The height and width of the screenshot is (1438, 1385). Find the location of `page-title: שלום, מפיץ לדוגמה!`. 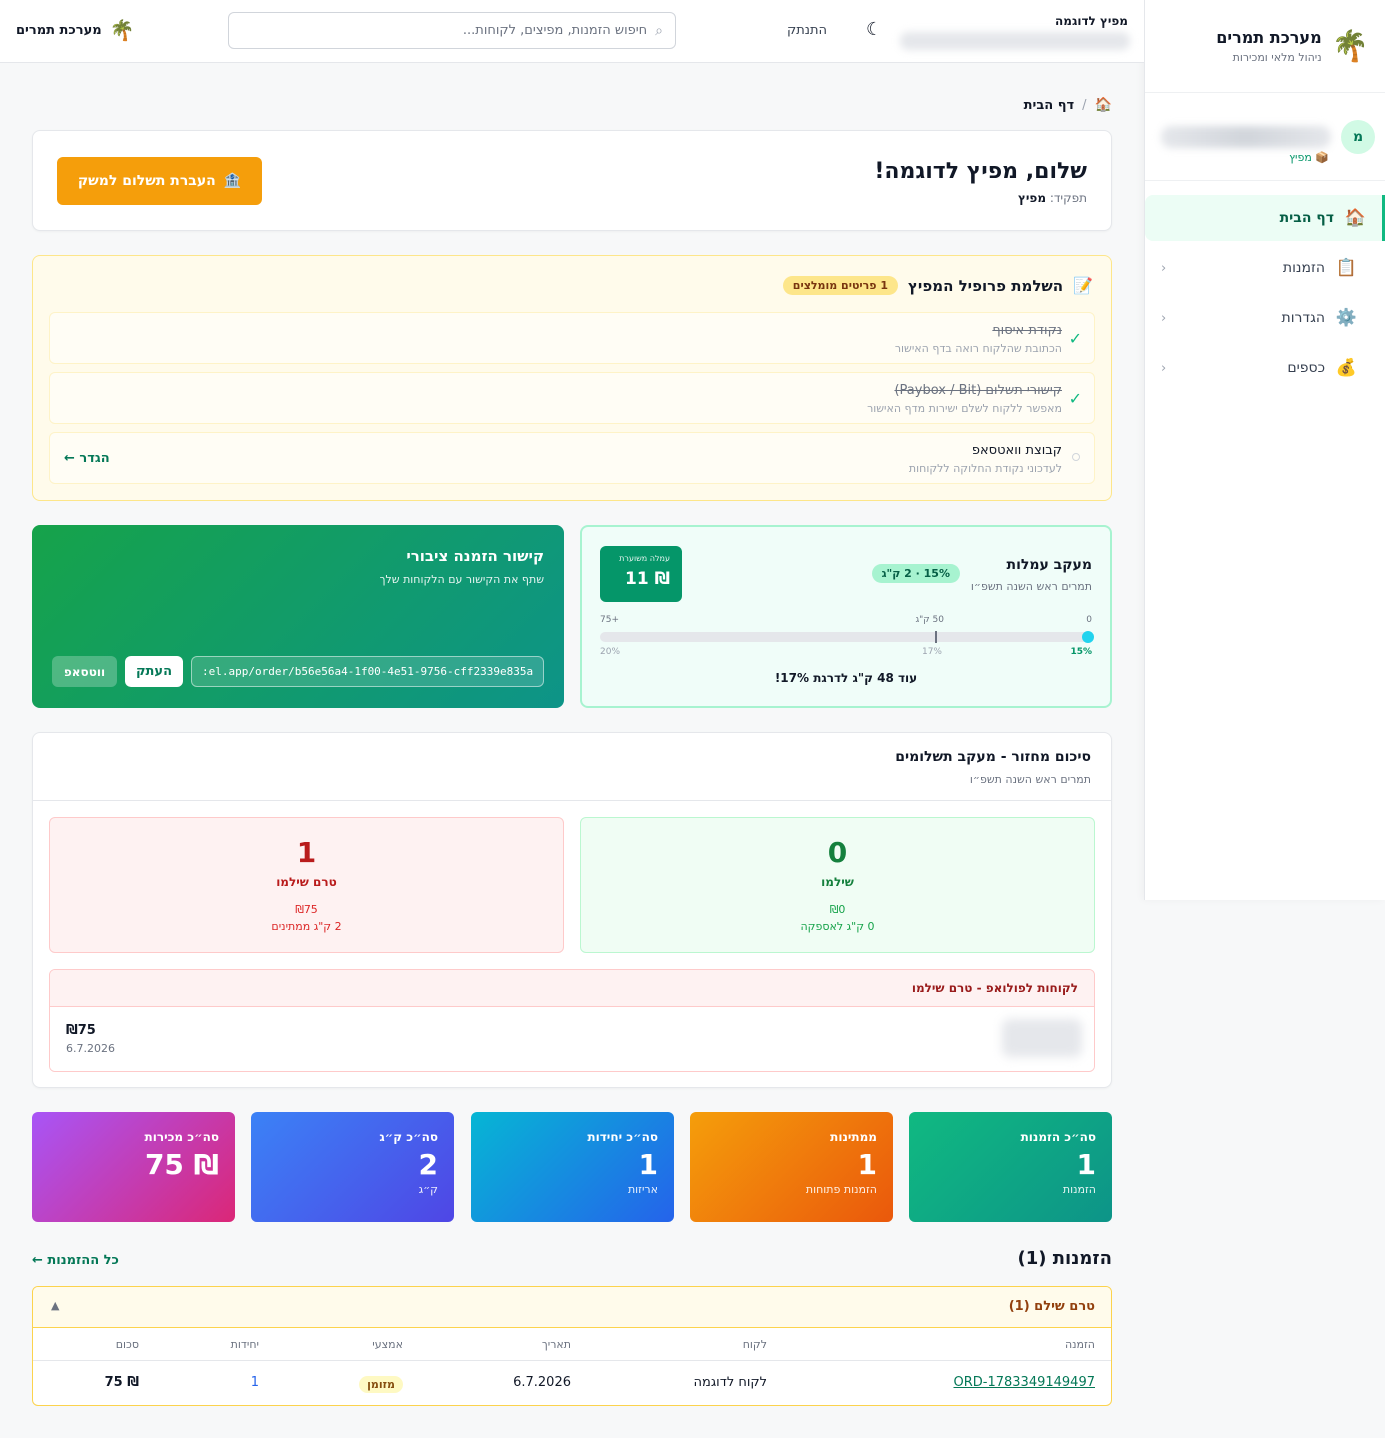

page-title: שלום, מפיץ לדוגמה! is located at coordinates (980, 171).